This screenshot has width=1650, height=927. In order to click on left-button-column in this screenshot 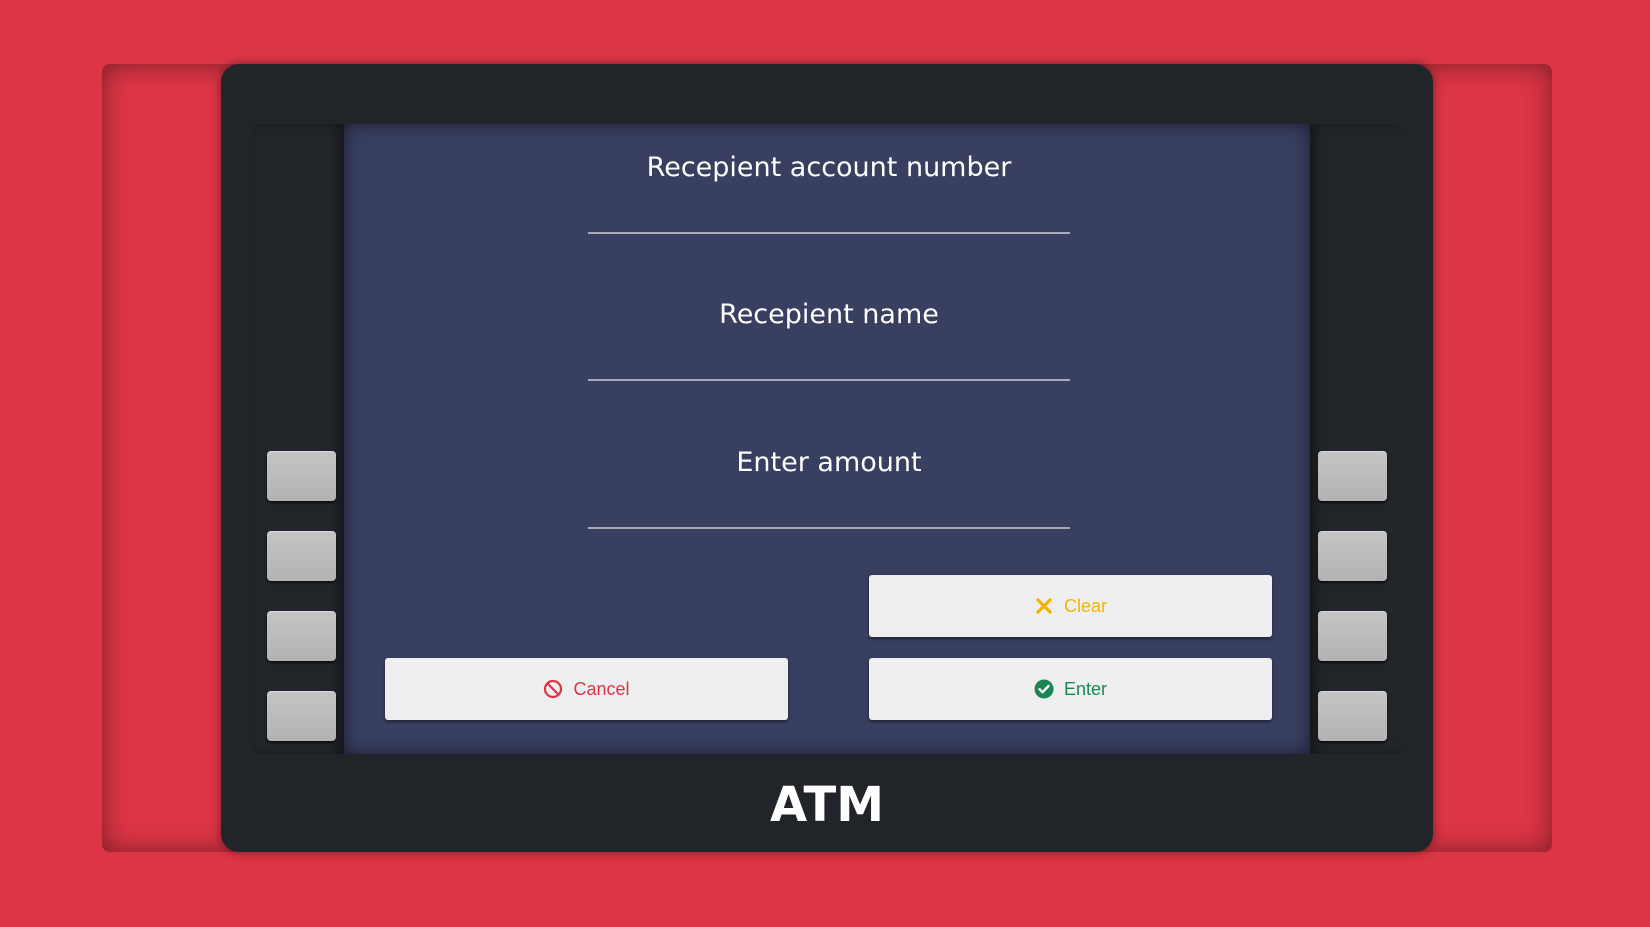, I will do `click(298, 439)`.